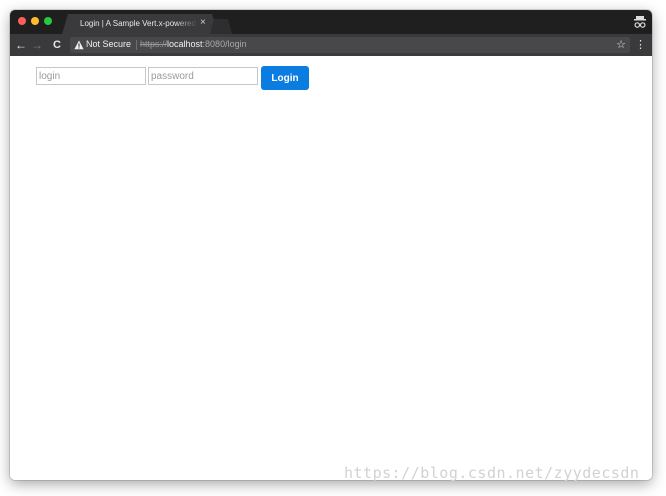 The width and height of the screenshot is (666, 496). I want to click on maximize-window-button, so click(48, 21).